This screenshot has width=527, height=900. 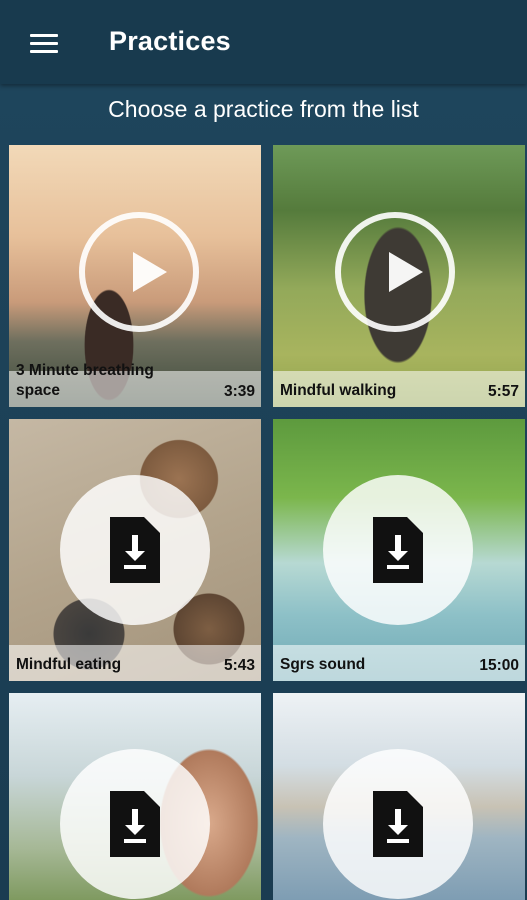 I want to click on practice-card-walking: Mindful walking 5:57, so click(x=399, y=276).